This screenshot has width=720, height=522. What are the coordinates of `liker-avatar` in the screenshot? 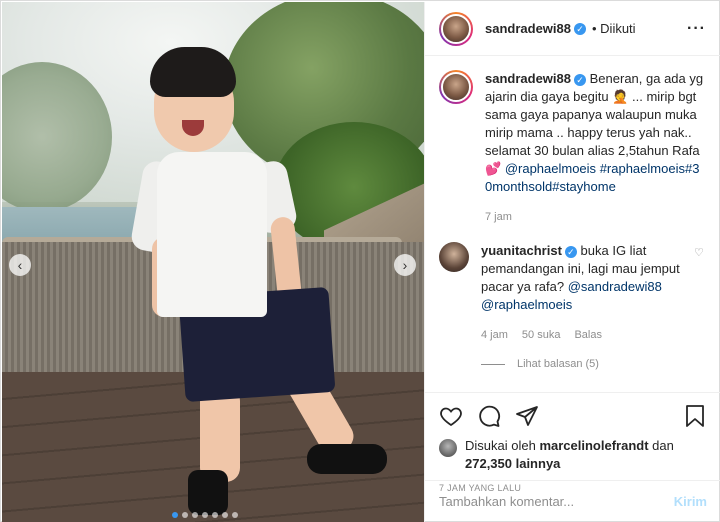 It's located at (448, 448).